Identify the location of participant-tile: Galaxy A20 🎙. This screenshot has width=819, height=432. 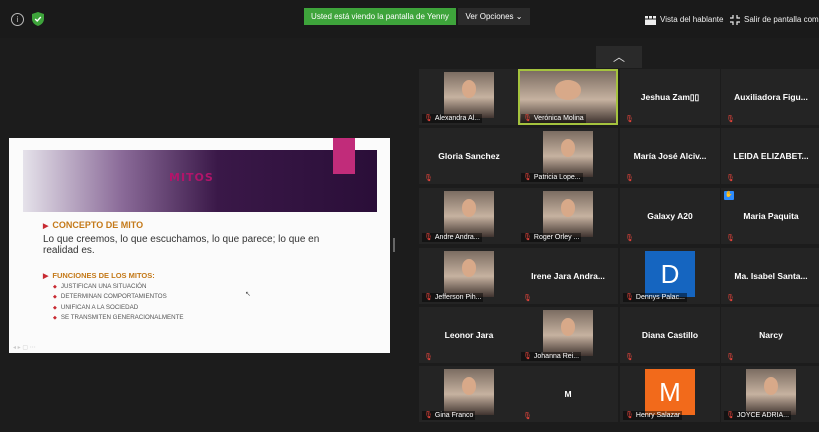
(670, 216).